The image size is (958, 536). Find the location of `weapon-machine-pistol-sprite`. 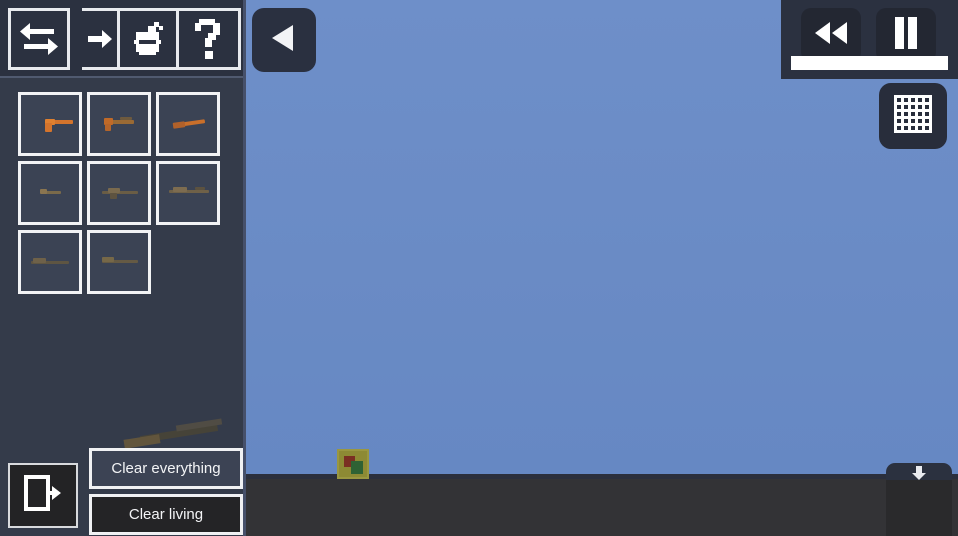

weapon-machine-pistol-sprite is located at coordinates (119, 124).